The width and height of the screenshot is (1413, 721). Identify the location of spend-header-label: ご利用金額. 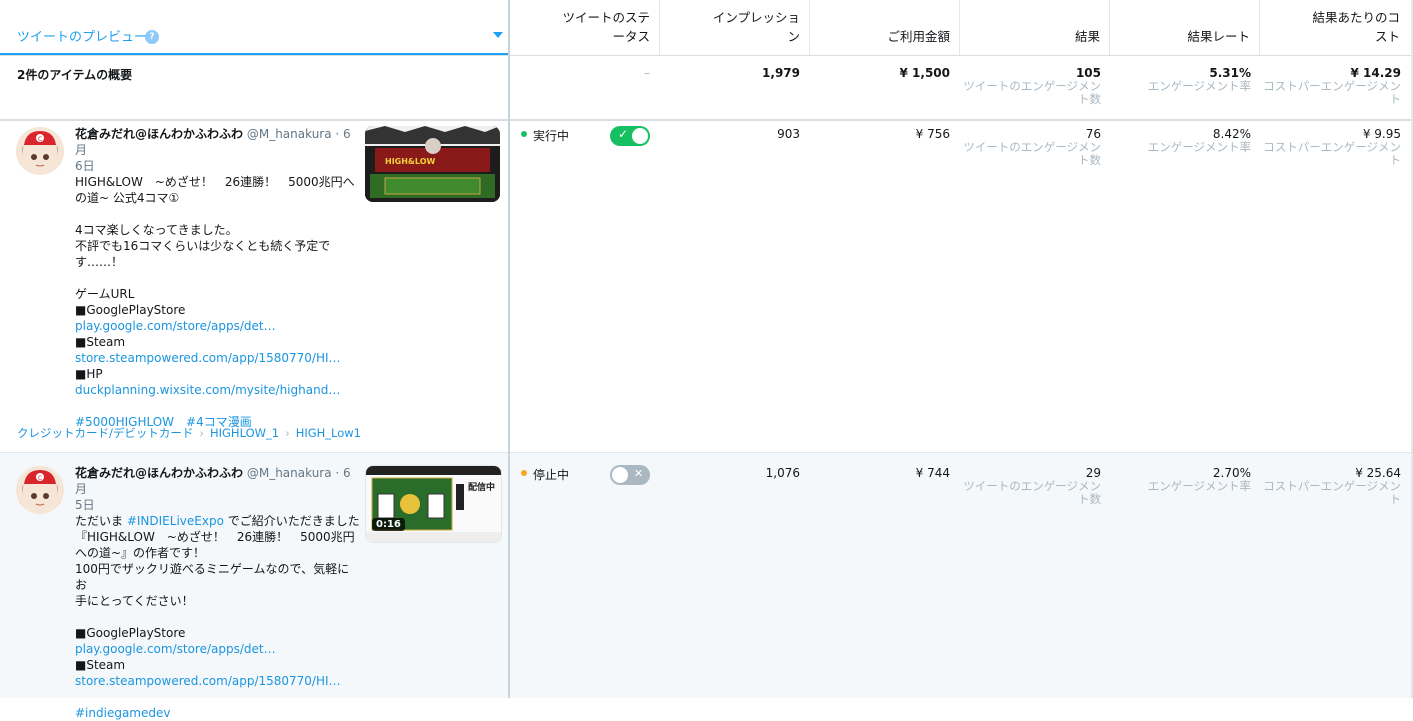
(918, 36).